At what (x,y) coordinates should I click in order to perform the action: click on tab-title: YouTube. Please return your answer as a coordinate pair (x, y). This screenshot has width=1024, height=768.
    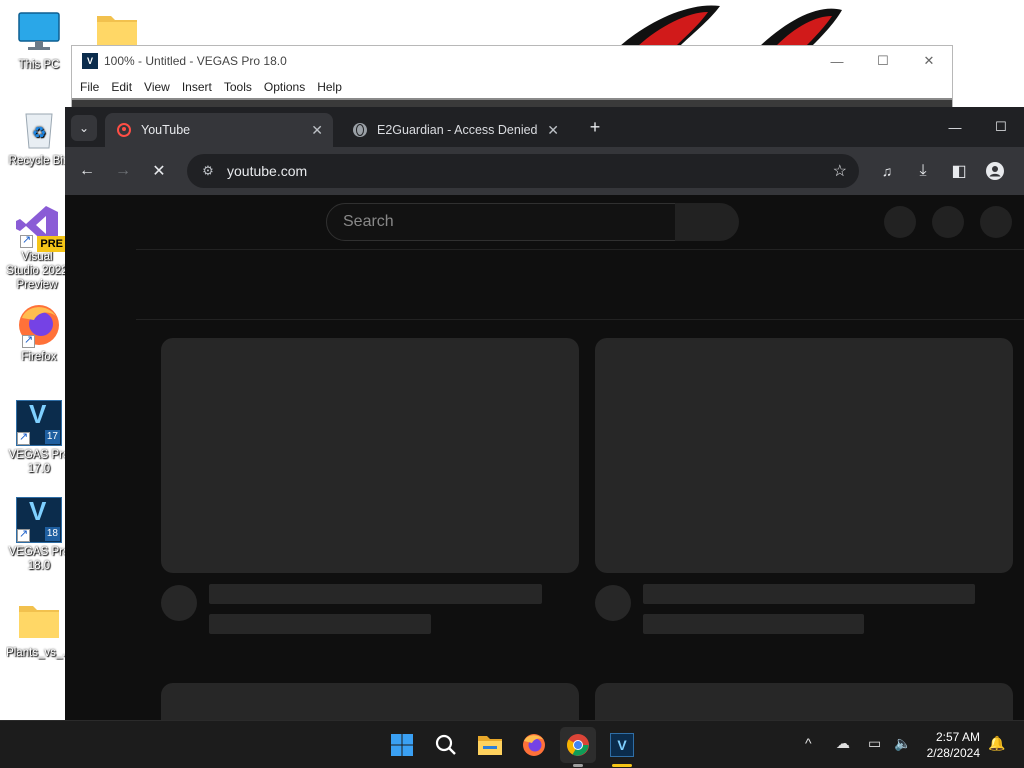
    Looking at the image, I should click on (166, 130).